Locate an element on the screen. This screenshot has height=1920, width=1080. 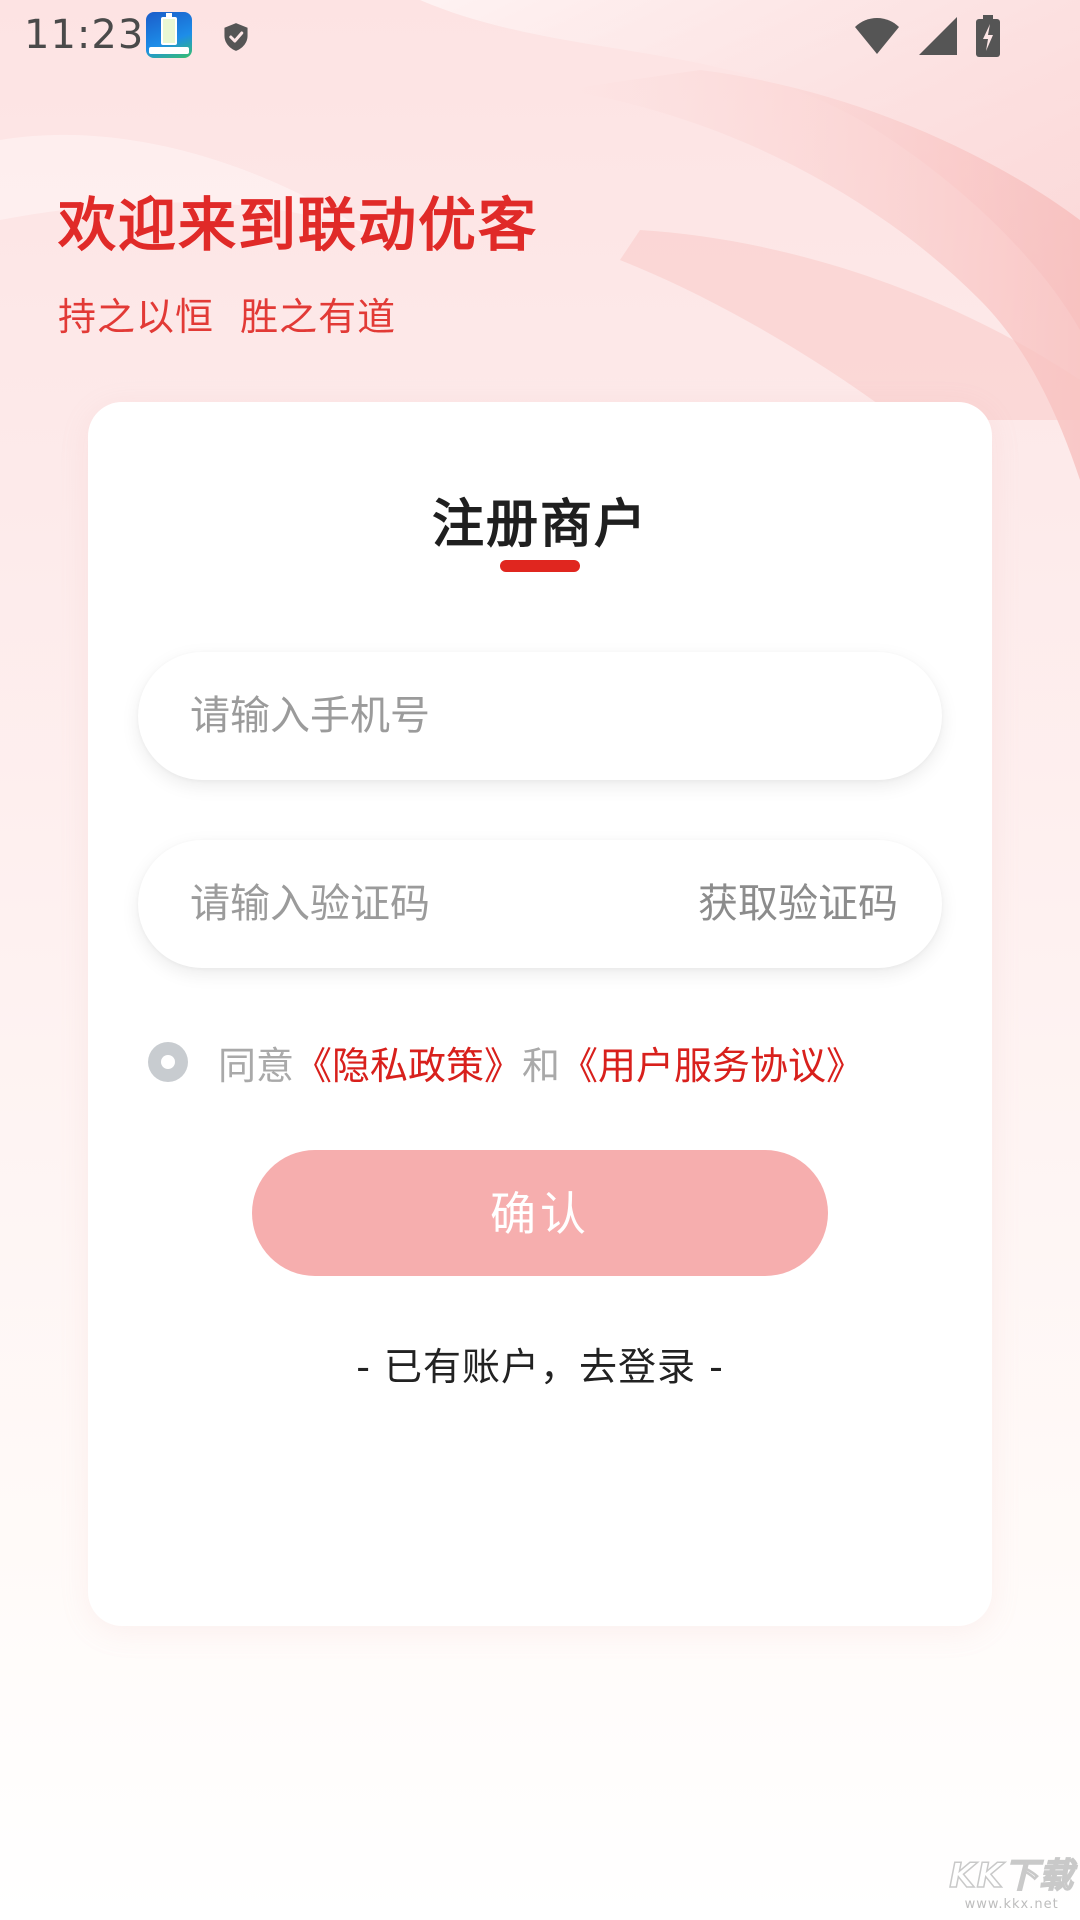
confirm-button: 确认 is located at coordinates (540, 1213).